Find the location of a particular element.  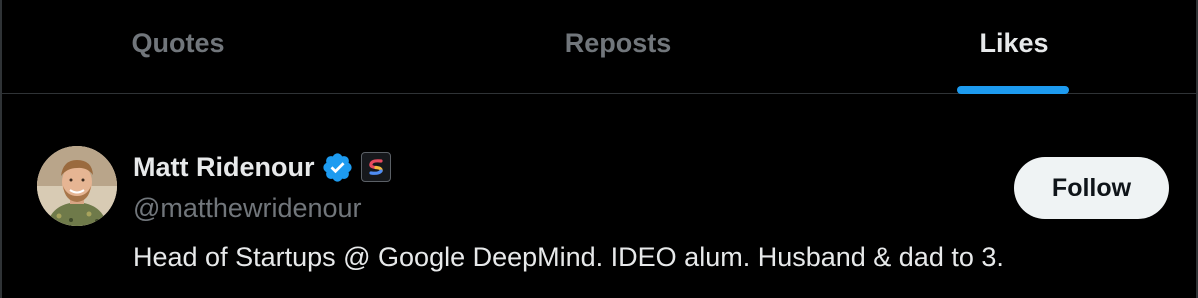

follow-button: Follow is located at coordinates (1091, 188).